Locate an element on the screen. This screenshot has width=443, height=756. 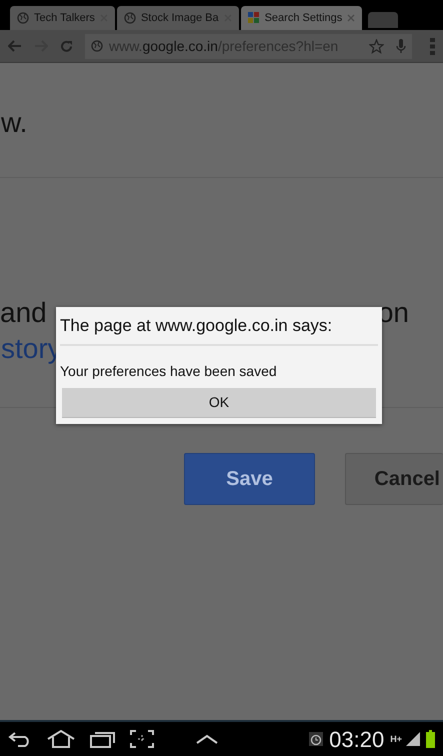
signal-icon is located at coordinates (413, 739).